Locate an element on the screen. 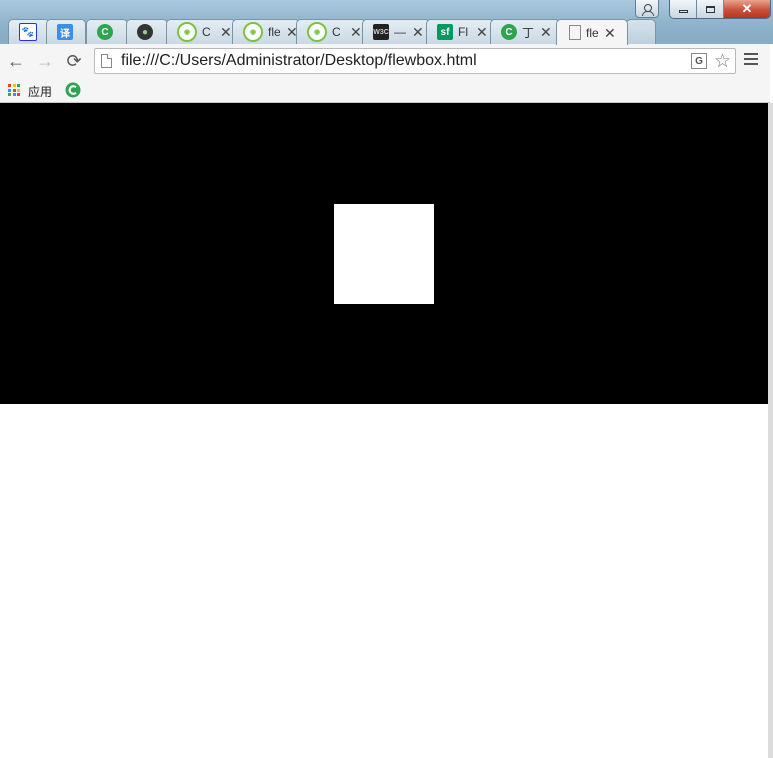  translate-icon: 译 is located at coordinates (65, 32).